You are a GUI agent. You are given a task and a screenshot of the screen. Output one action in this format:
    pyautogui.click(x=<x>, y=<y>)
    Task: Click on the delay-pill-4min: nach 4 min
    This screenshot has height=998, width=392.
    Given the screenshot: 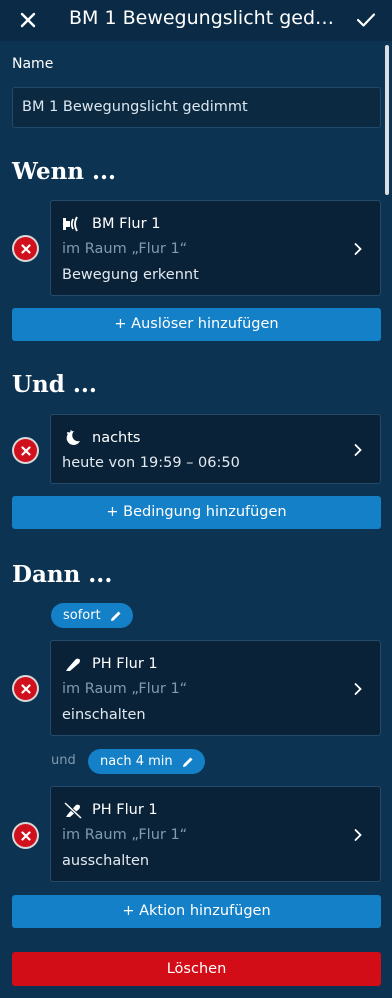 What is the action you would take?
    pyautogui.click(x=146, y=761)
    